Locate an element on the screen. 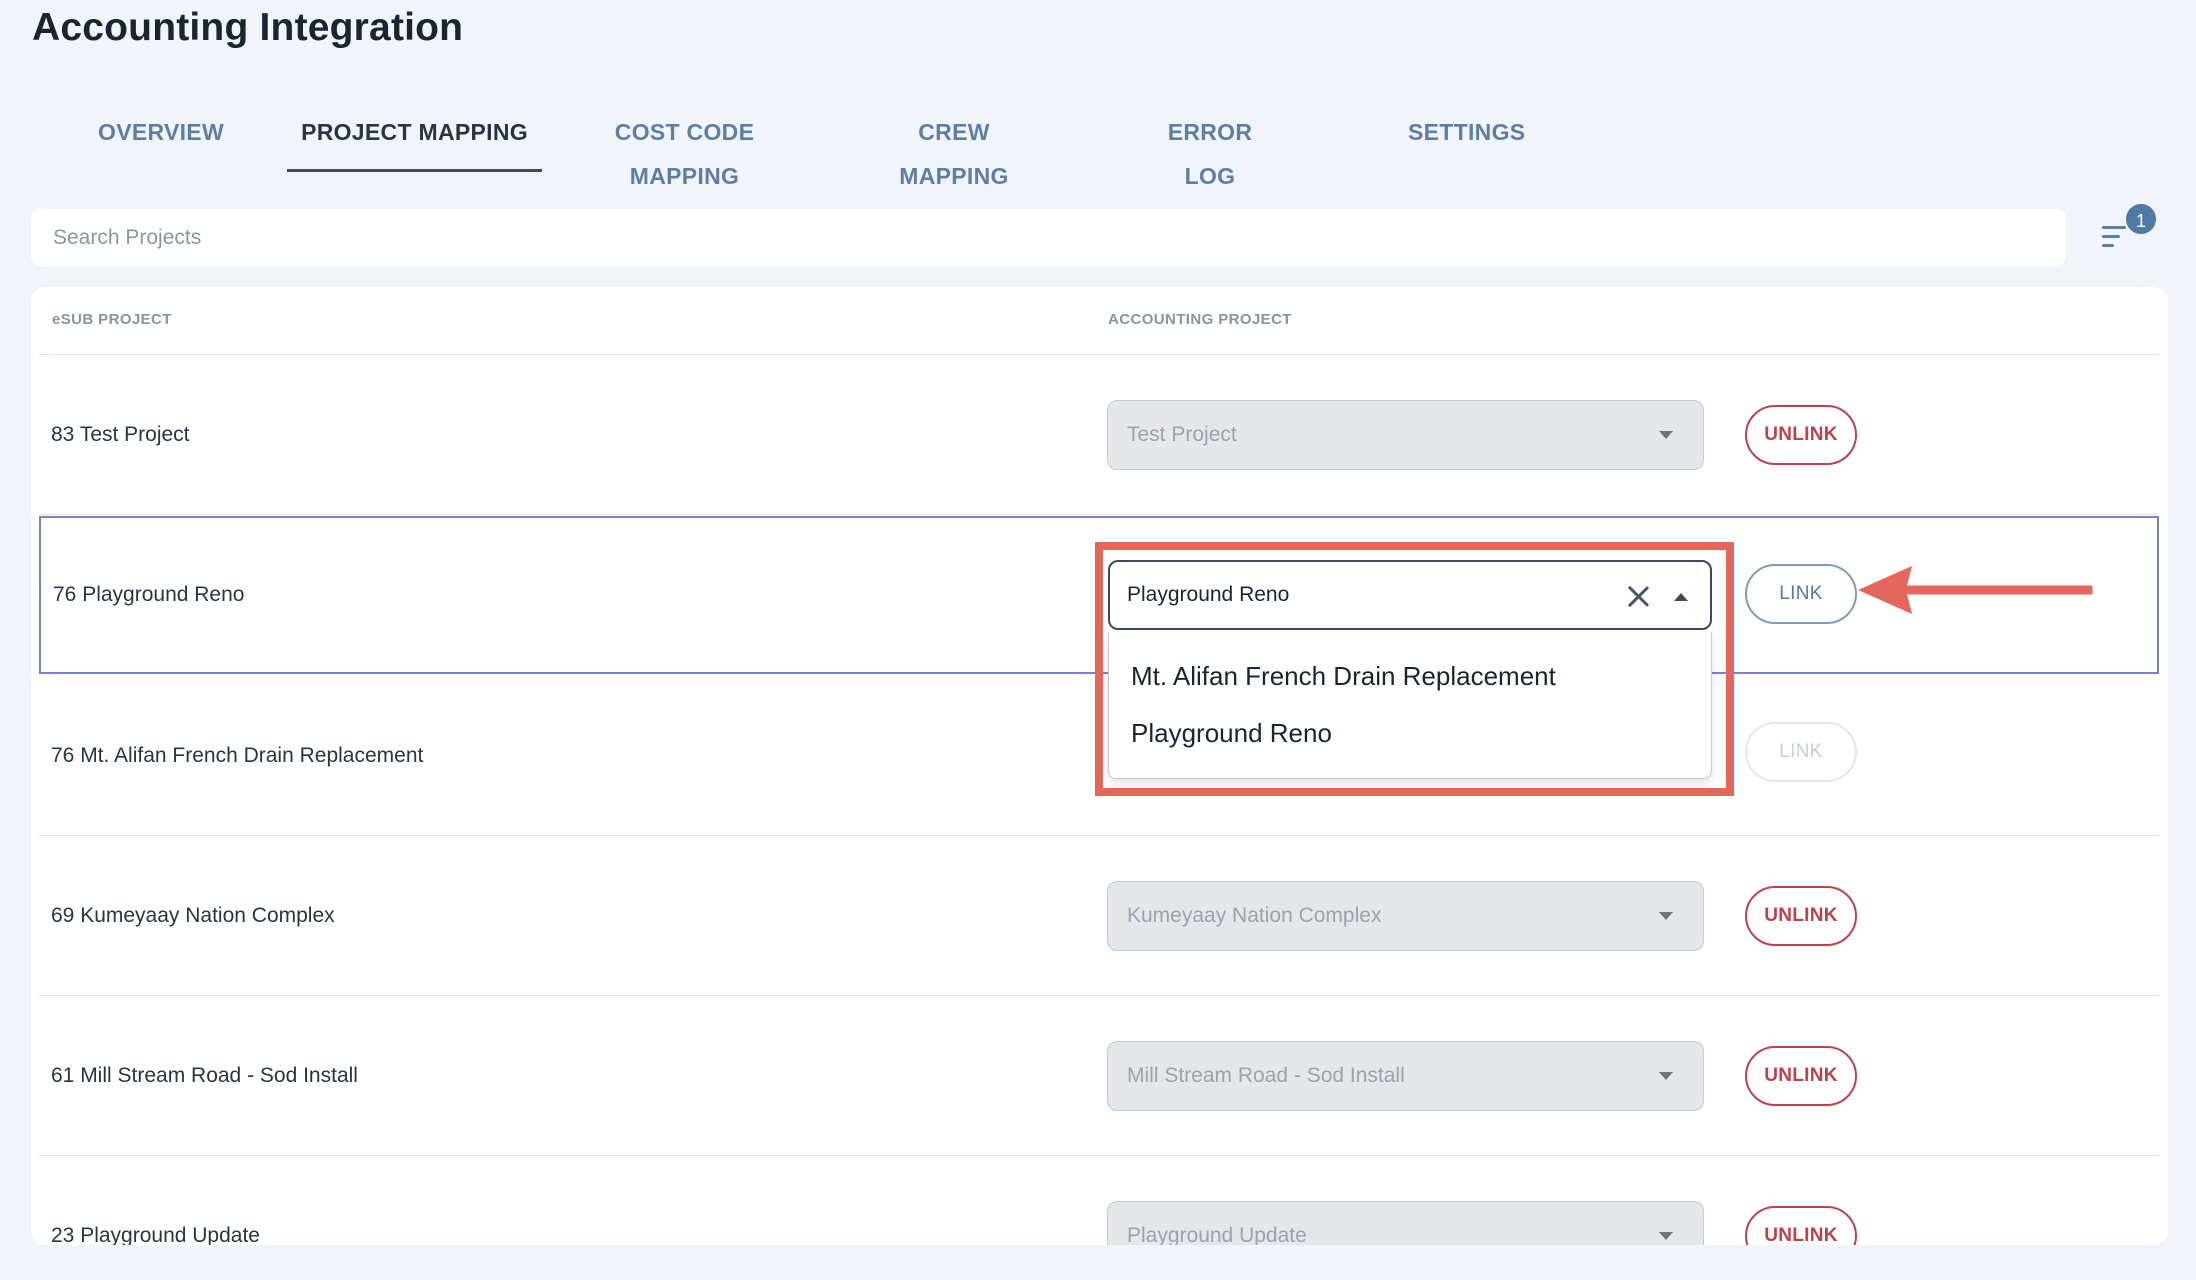 The image size is (2196, 1280). tab-settings: SETTINGS is located at coordinates (1466, 141).